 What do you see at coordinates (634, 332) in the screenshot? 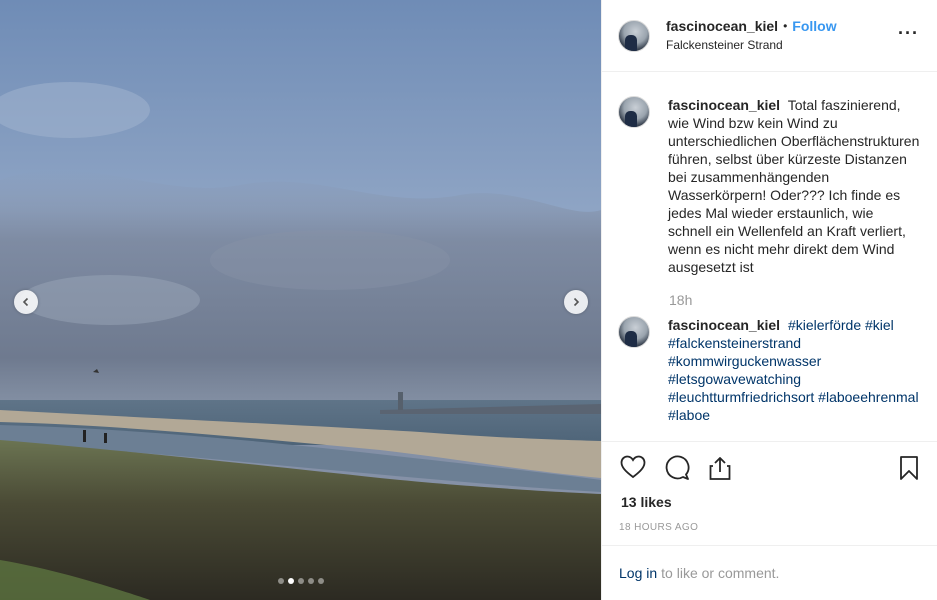
I see `comment-avatar` at bounding box center [634, 332].